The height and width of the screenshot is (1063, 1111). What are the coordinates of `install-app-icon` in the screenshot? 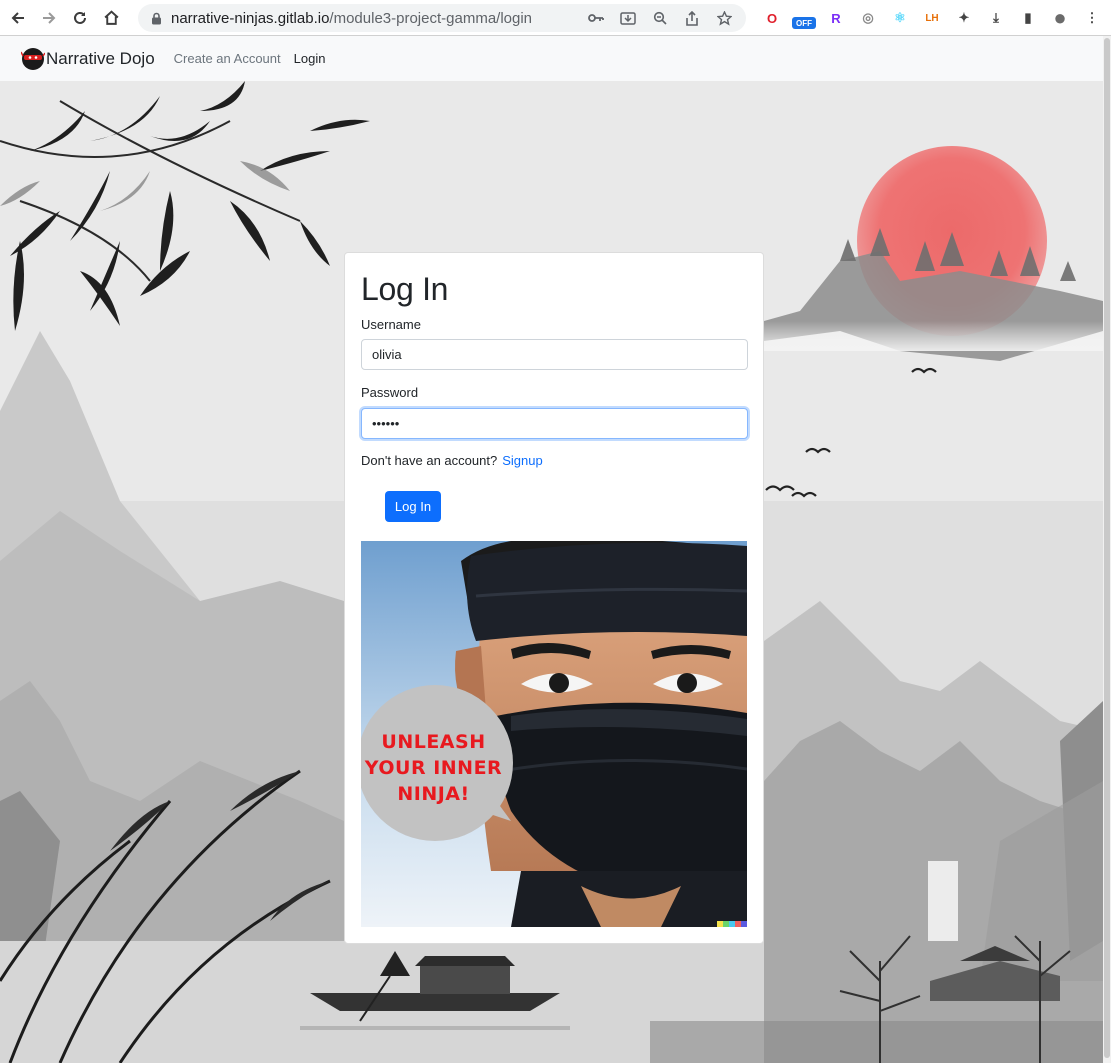 It's located at (628, 18).